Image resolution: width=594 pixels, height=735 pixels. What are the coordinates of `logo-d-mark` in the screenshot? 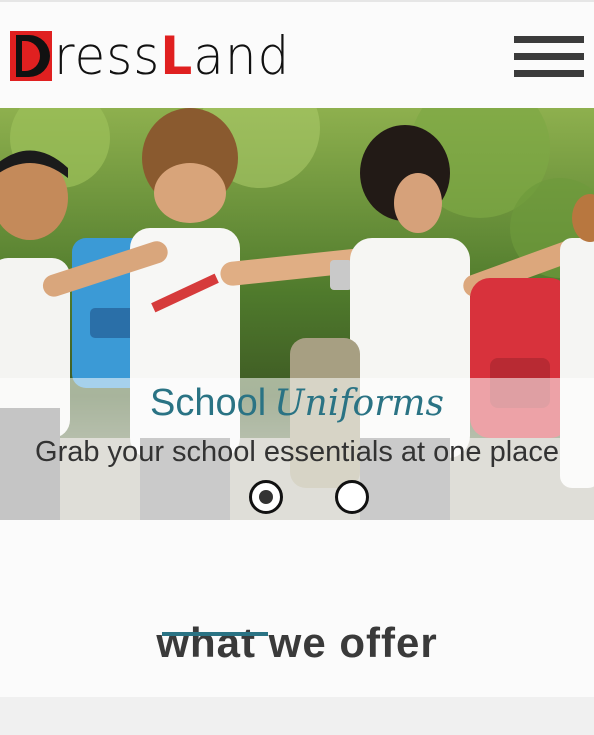 It's located at (31, 56).